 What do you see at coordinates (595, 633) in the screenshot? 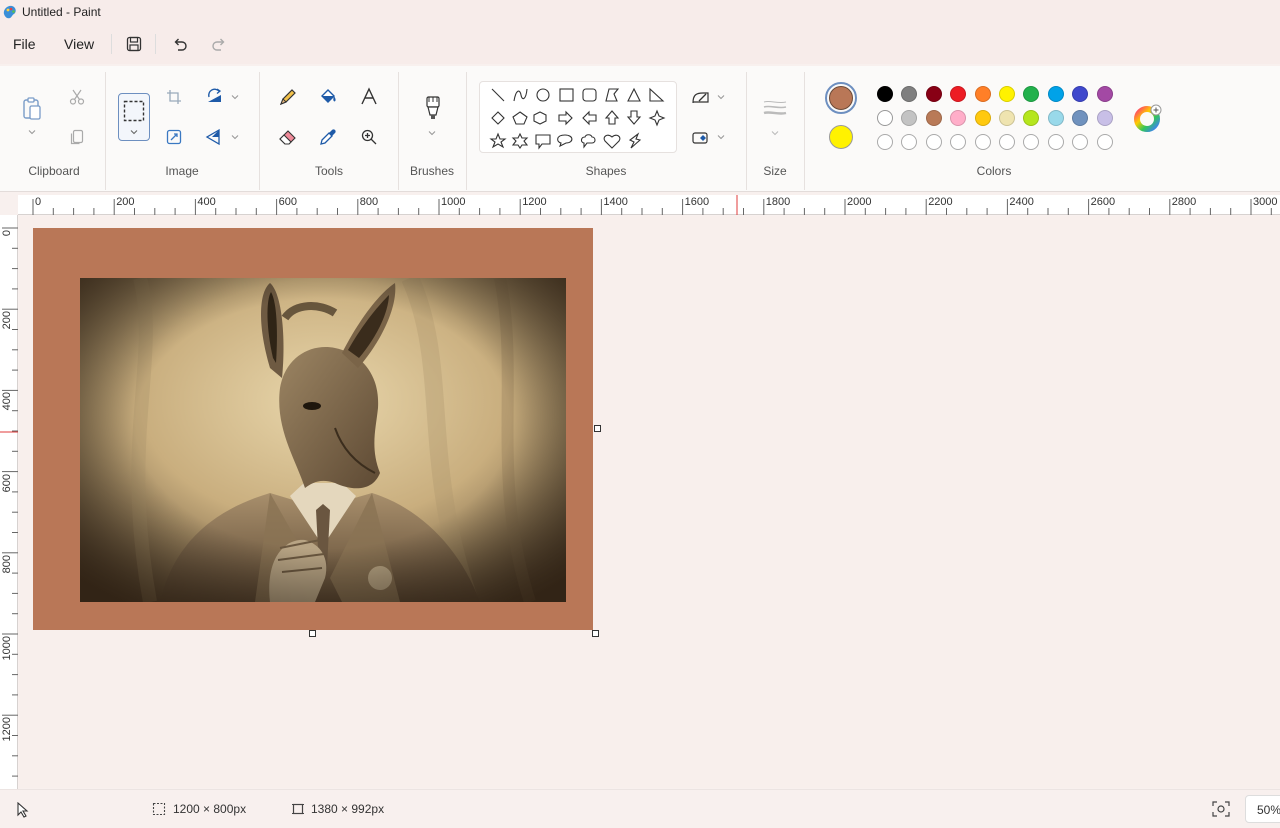
I see `resize-handle-corner` at bounding box center [595, 633].